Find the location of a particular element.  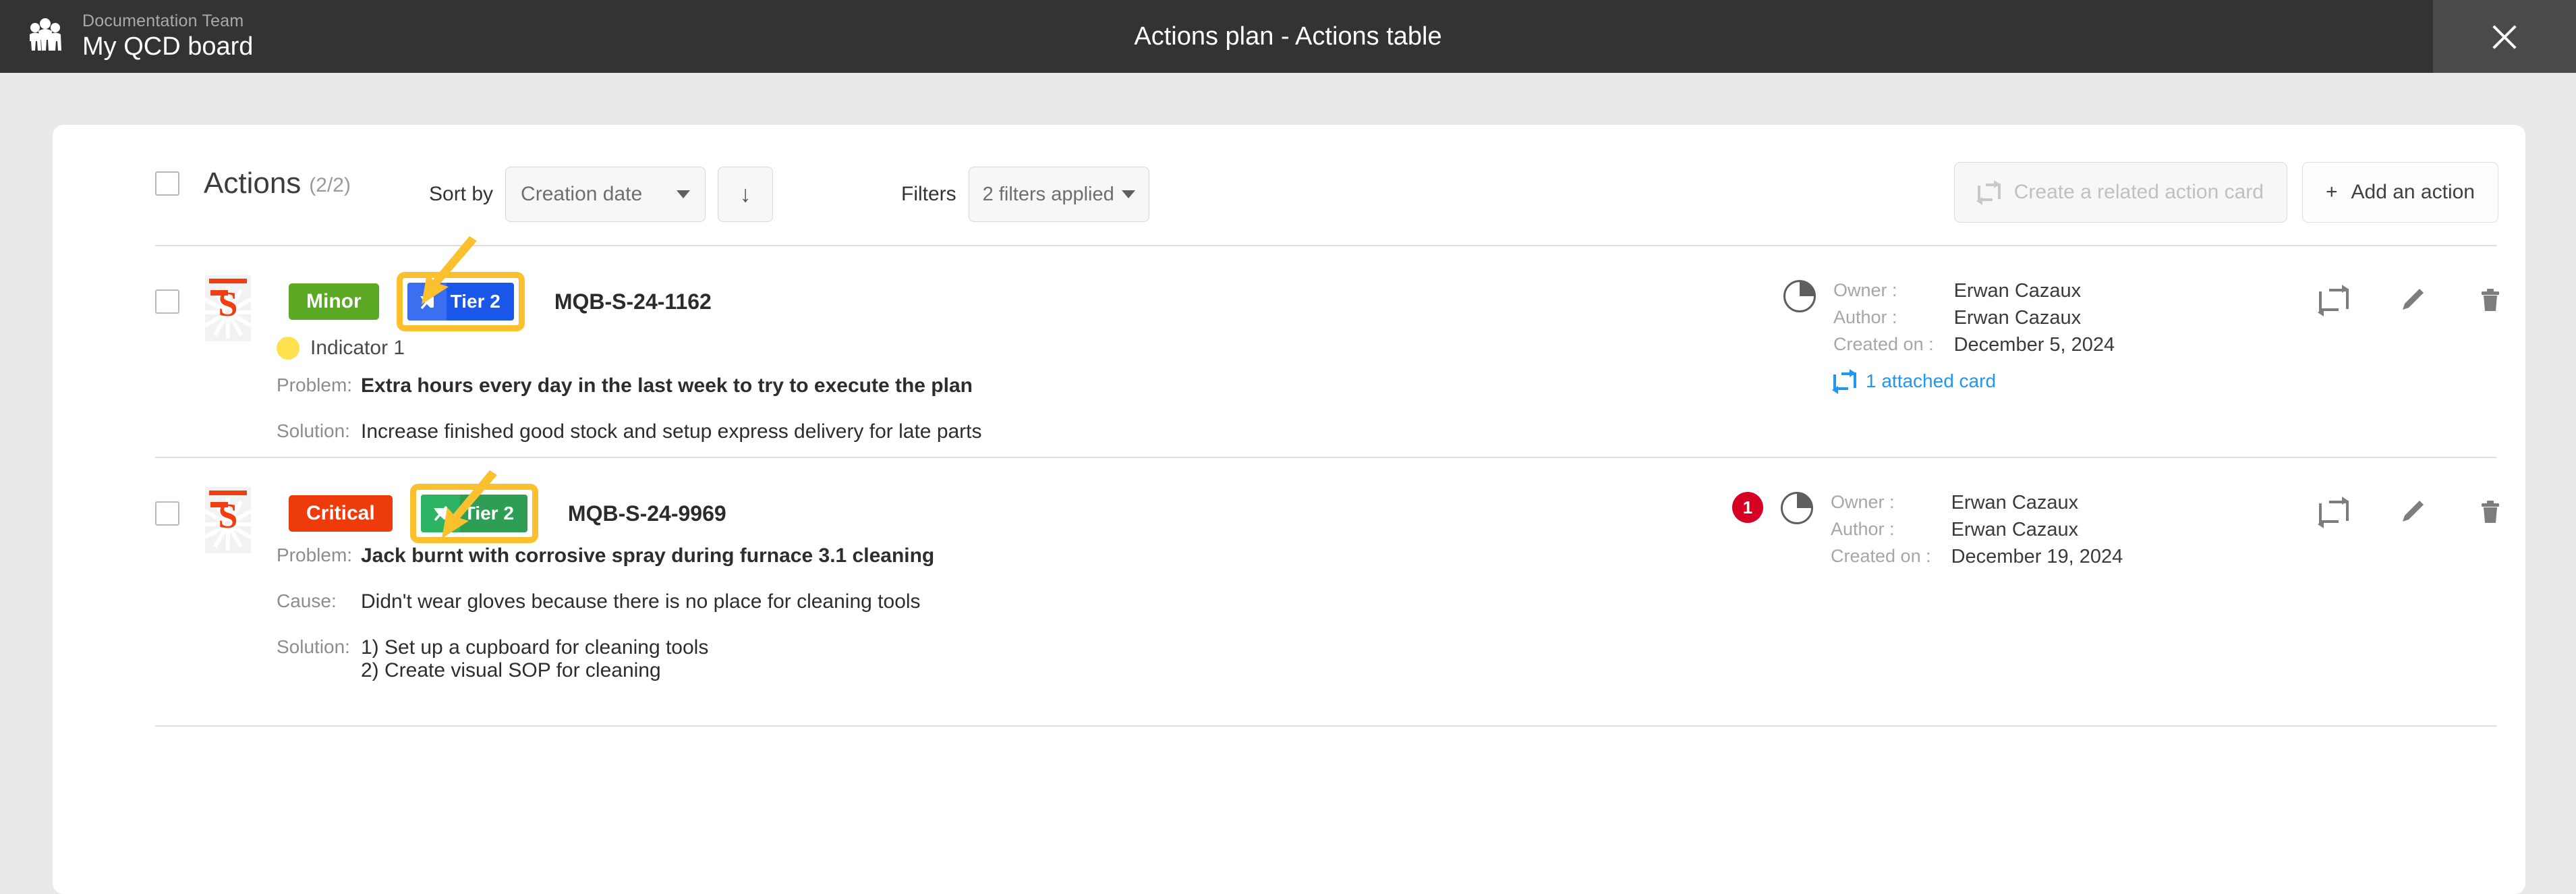

team-label: Documentation Team is located at coordinates (163, 20).